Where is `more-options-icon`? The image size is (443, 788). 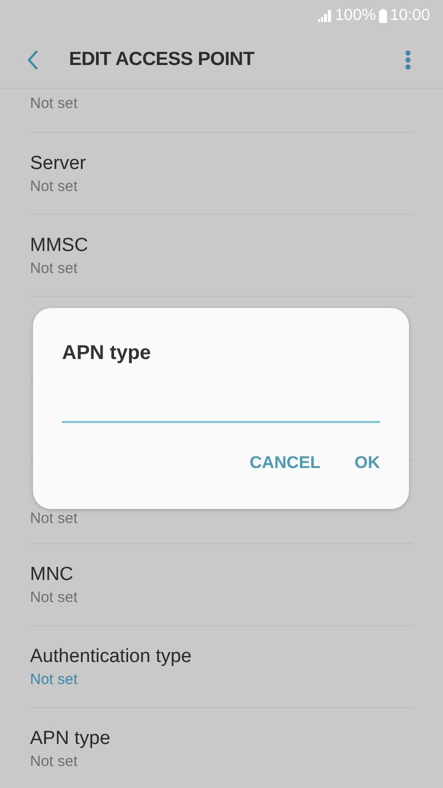 more-options-icon is located at coordinates (408, 60).